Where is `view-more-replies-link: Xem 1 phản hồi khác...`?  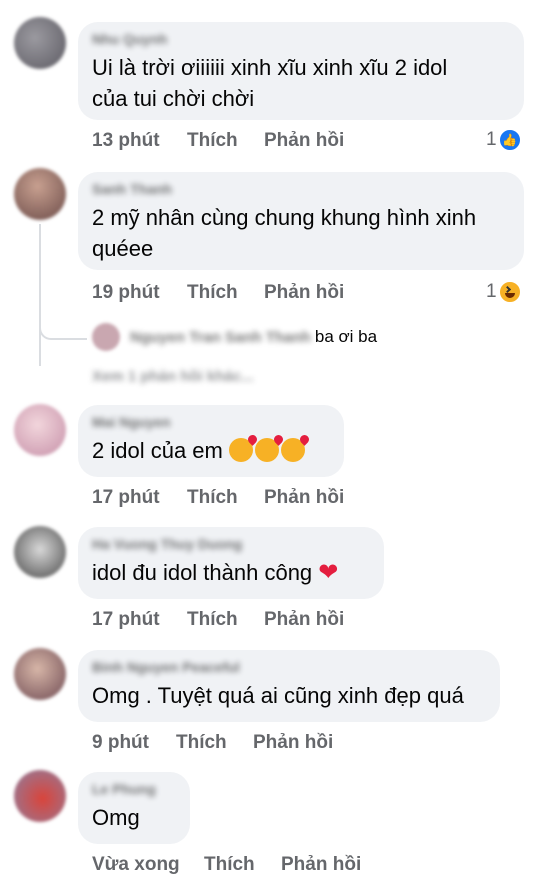 view-more-replies-link: Xem 1 phản hồi khác... is located at coordinates (173, 376).